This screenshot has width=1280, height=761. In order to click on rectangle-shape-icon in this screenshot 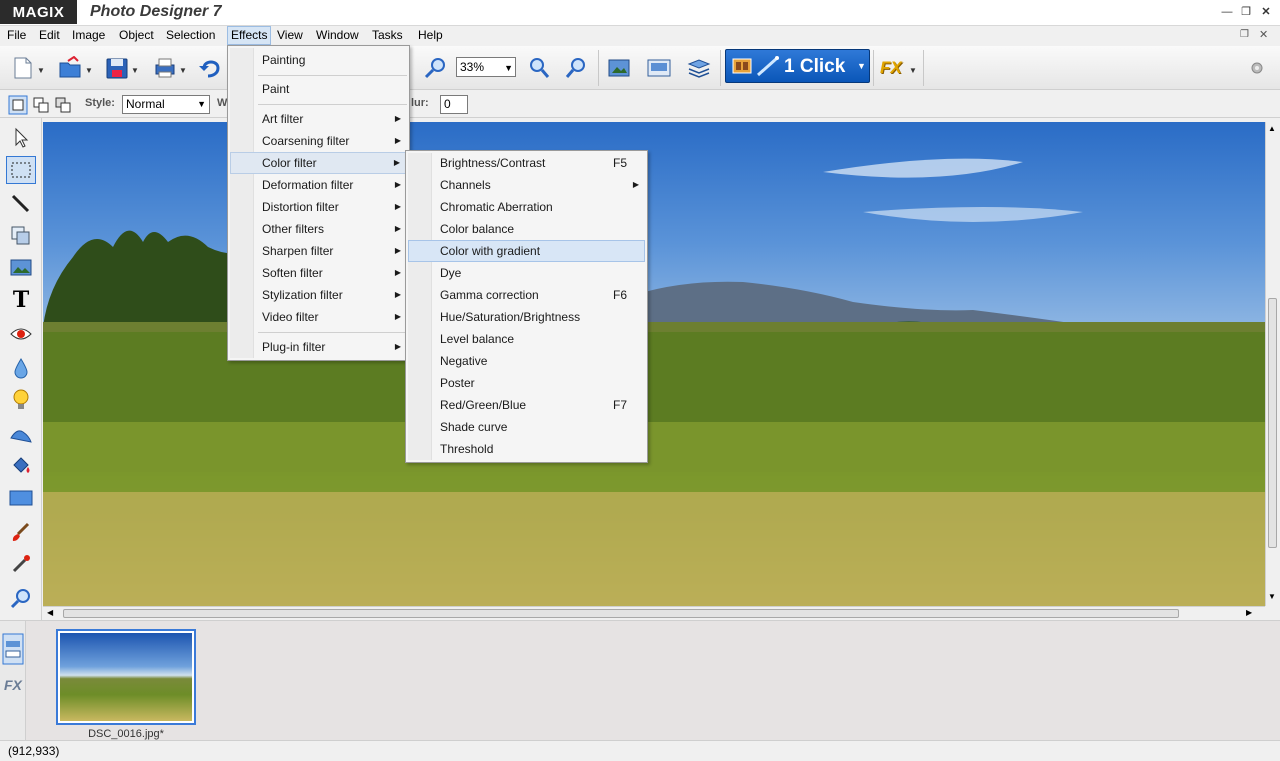, I will do `click(21, 498)`.